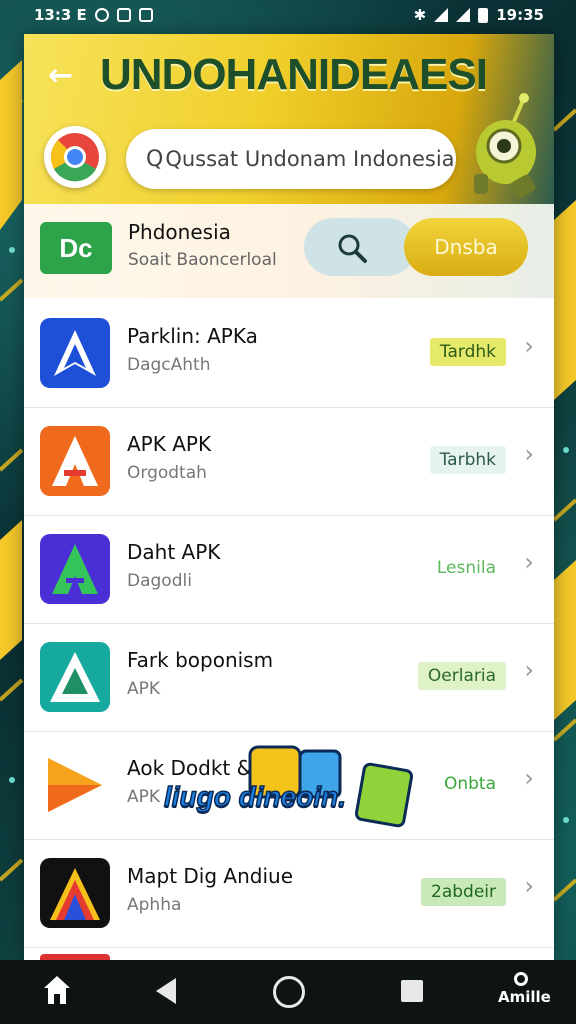 This screenshot has height=1024, width=576. What do you see at coordinates (466, 568) in the screenshot?
I see `app-badge: Lesnila` at bounding box center [466, 568].